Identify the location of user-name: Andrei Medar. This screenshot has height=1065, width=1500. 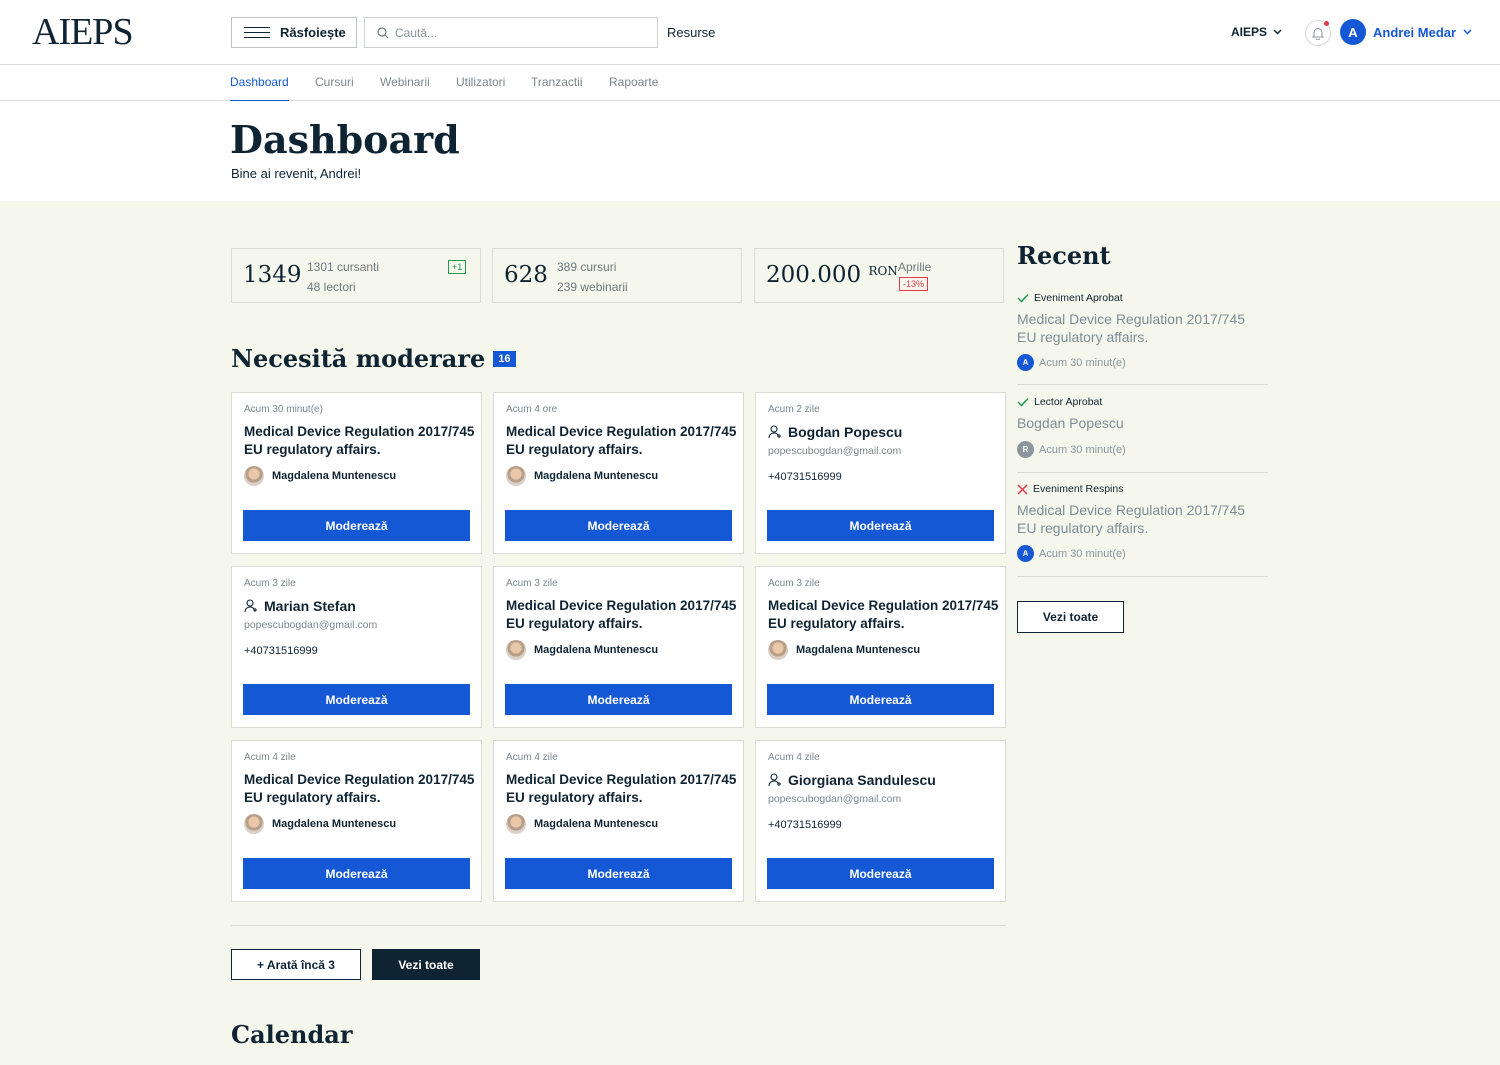
(1415, 32).